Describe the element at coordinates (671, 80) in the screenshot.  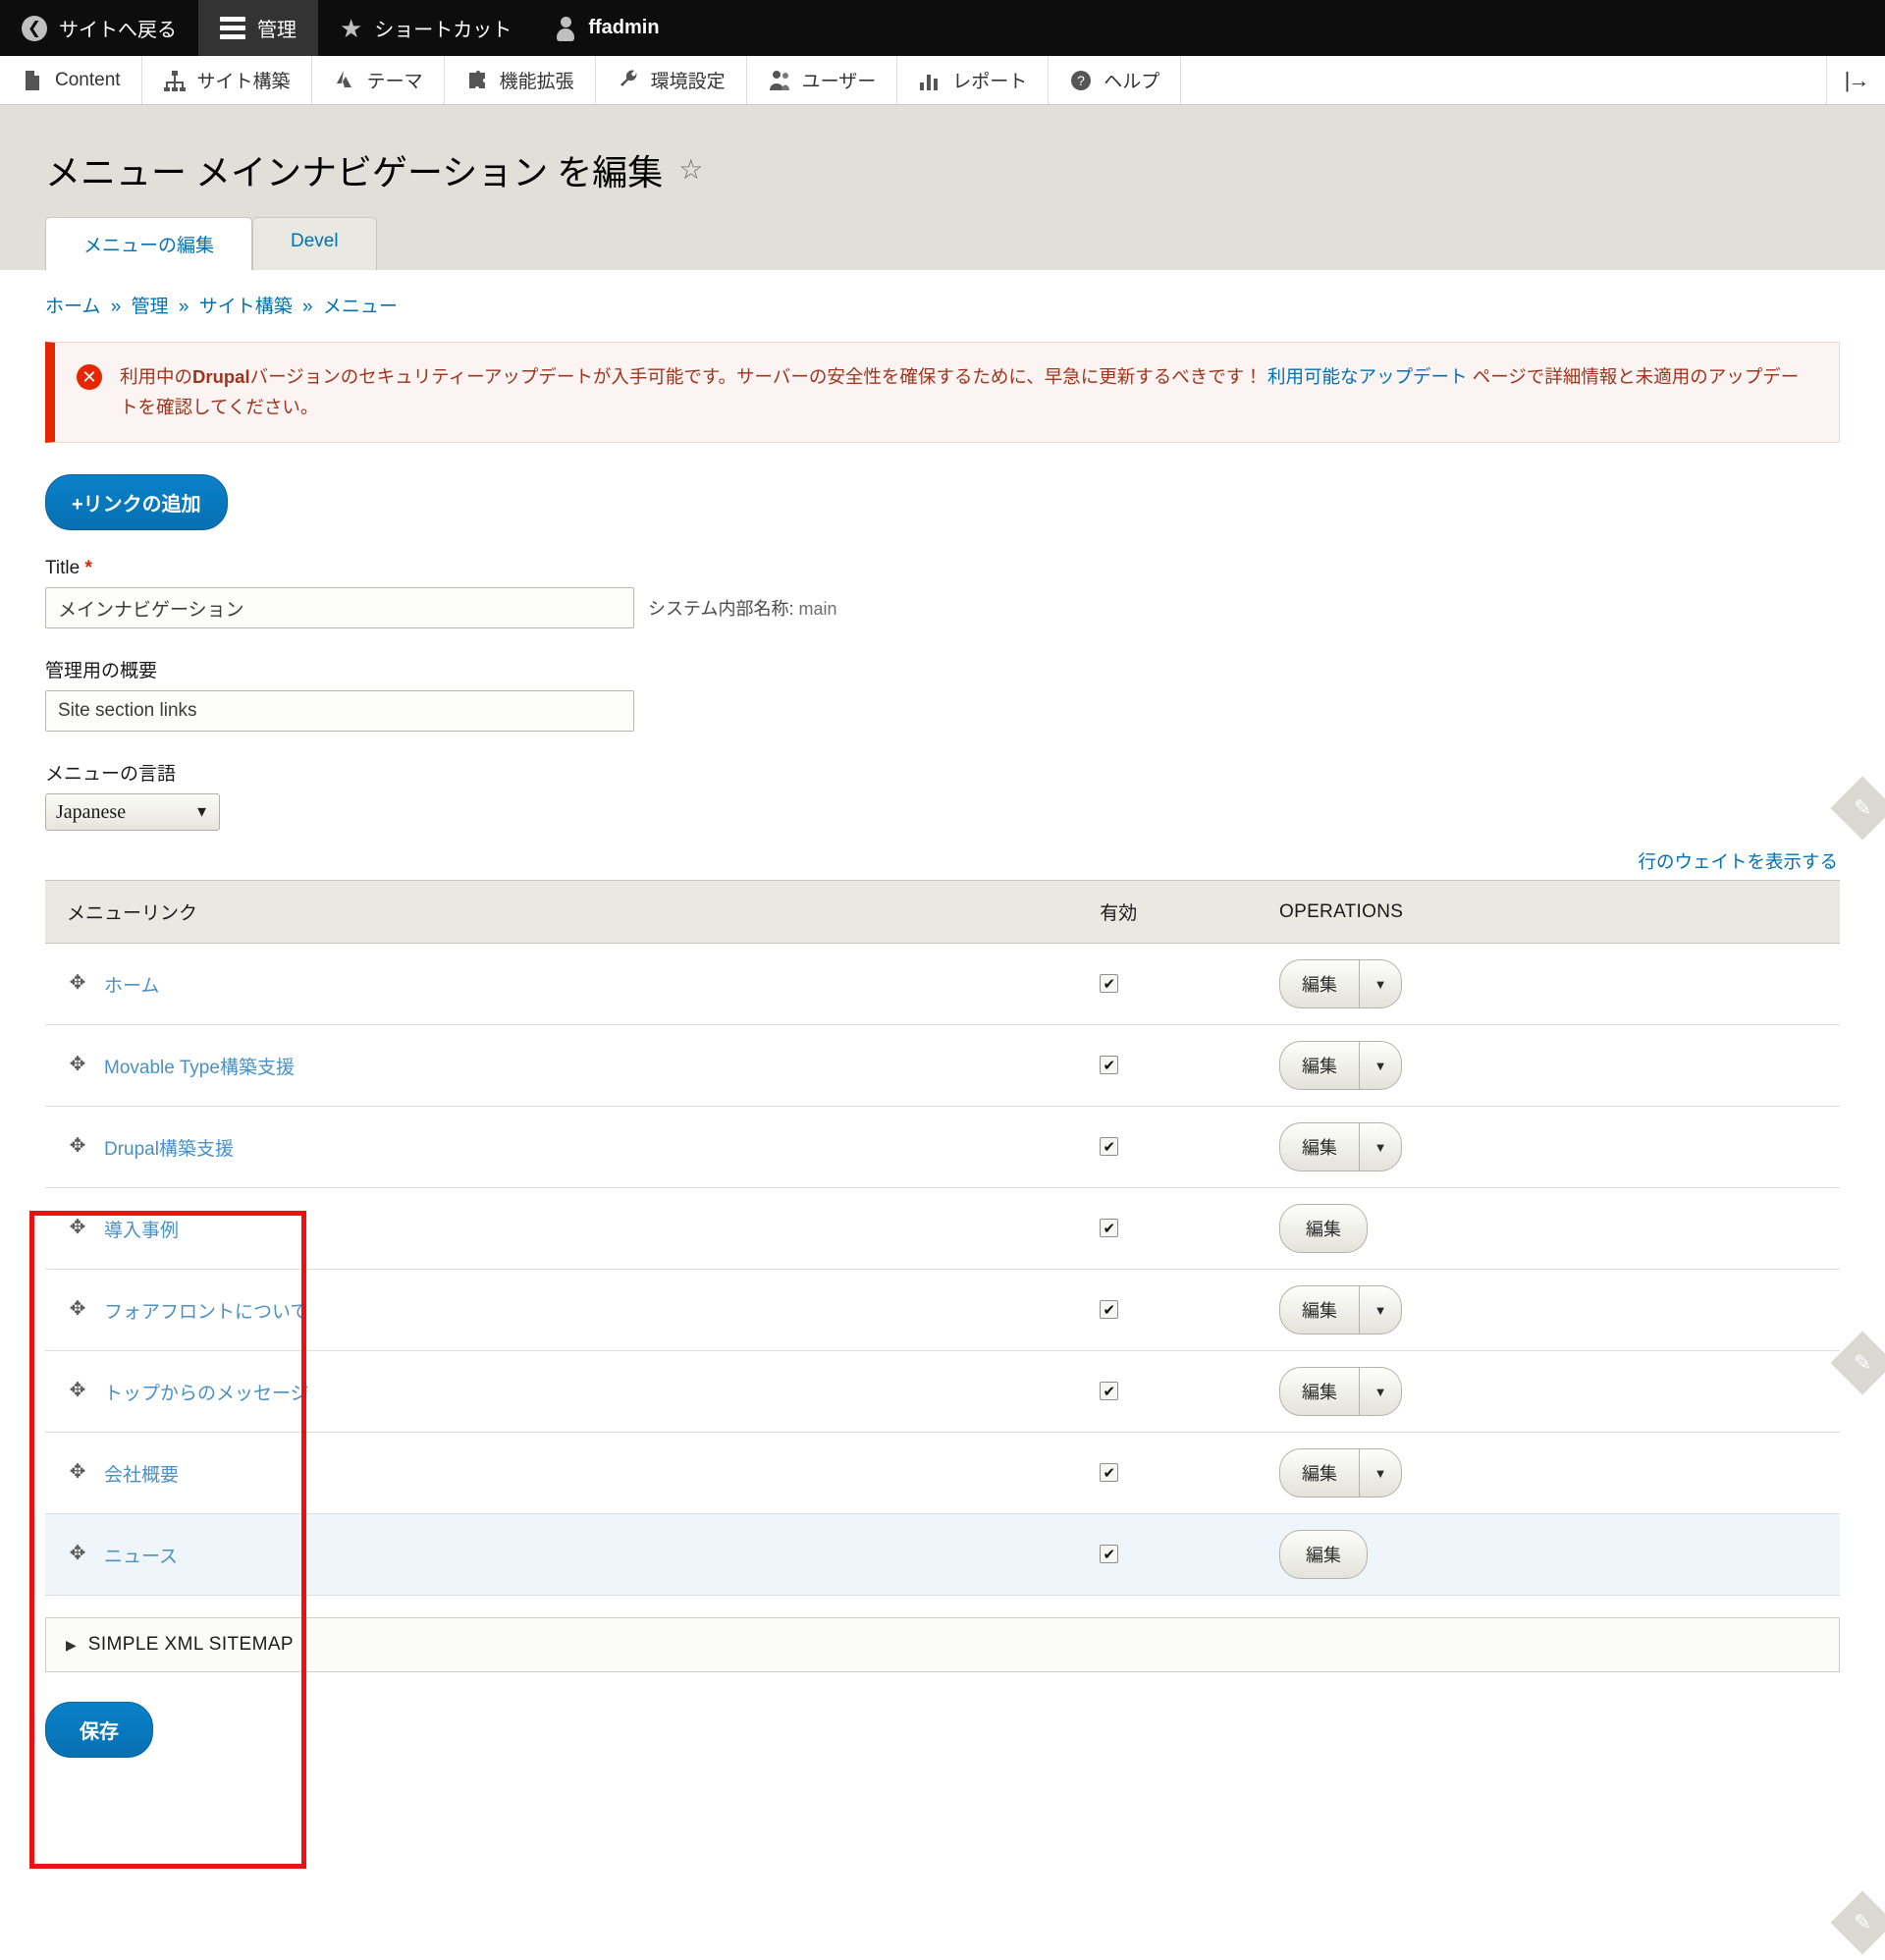
I see `toolbar-item-configuration: 環境設定` at that location.